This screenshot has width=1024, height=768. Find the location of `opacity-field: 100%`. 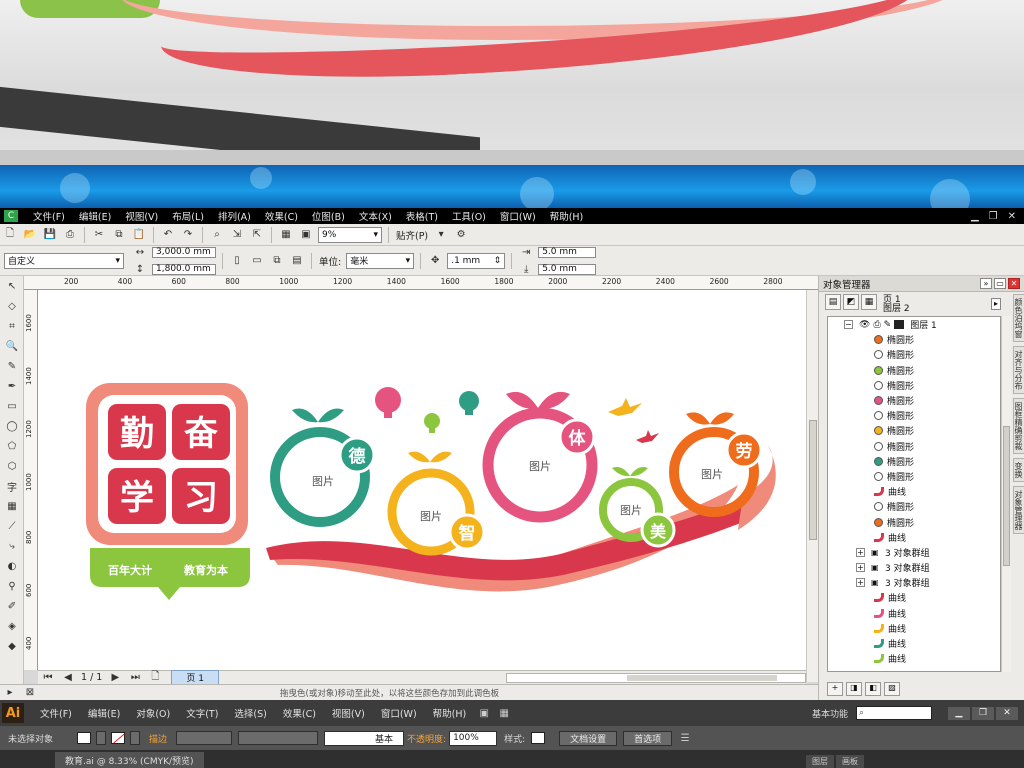

opacity-field: 100% is located at coordinates (473, 738).